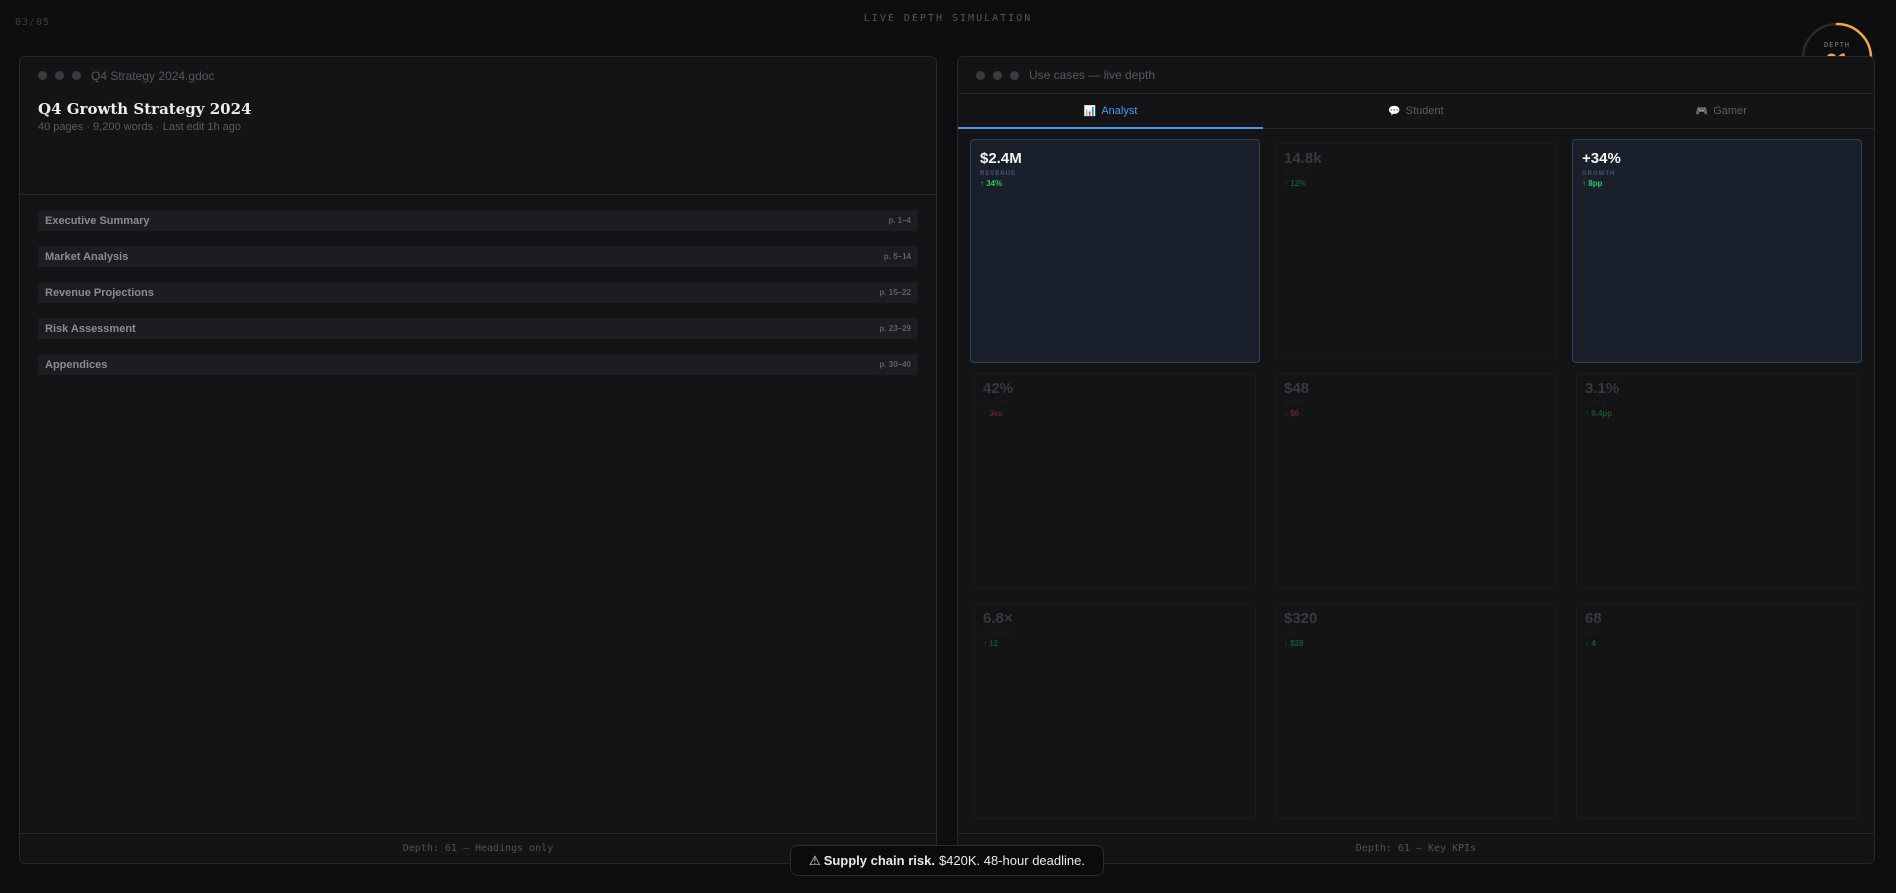 The image size is (1896, 893). Describe the element at coordinates (153, 75) in the screenshot. I see `window-title: Q4 Strategy 2024.gdoc` at that location.